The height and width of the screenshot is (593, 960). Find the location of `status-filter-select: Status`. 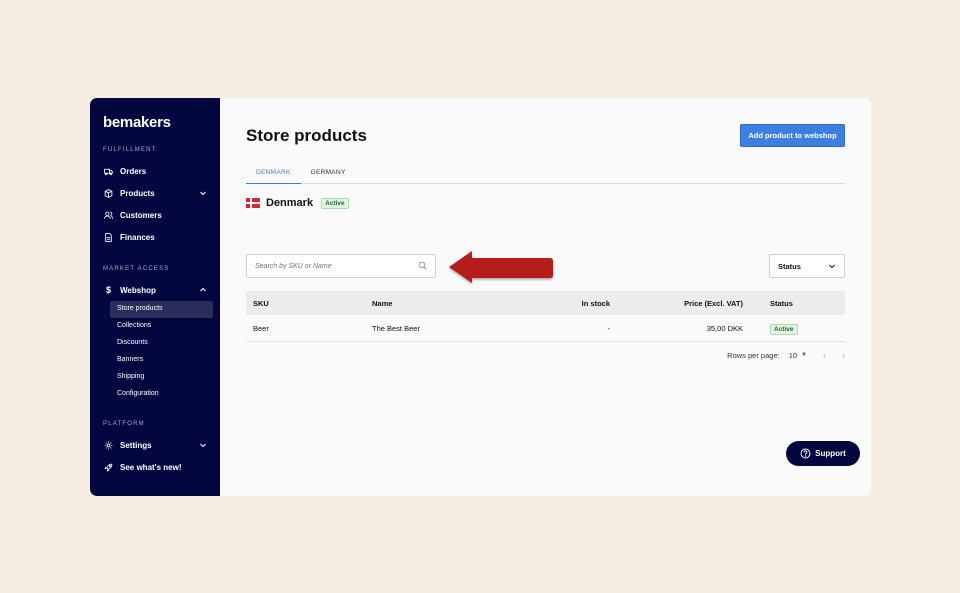

status-filter-select: Status is located at coordinates (807, 266).